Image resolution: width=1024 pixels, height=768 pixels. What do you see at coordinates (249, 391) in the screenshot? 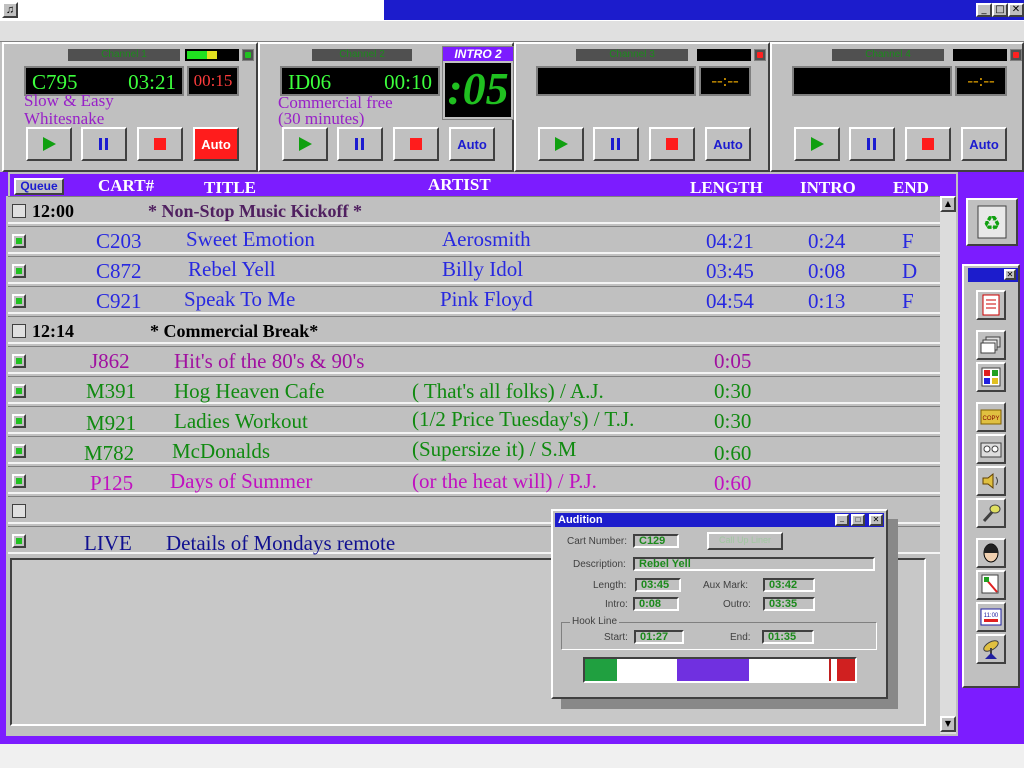
I see `row-title: Hog Heaven Cafe` at bounding box center [249, 391].